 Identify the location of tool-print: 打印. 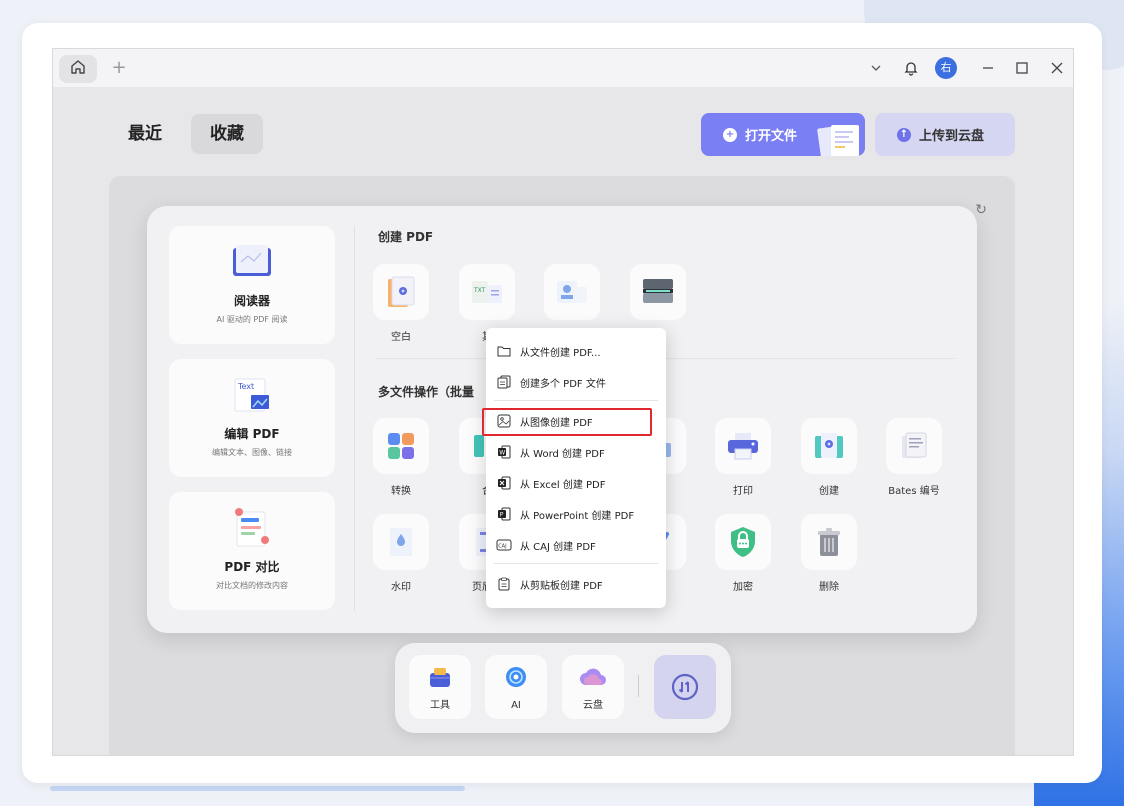
(743, 457).